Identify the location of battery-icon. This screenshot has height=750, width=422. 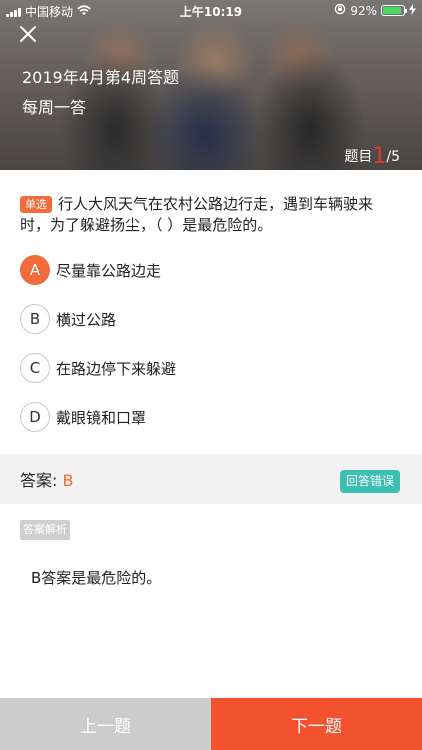
(394, 10).